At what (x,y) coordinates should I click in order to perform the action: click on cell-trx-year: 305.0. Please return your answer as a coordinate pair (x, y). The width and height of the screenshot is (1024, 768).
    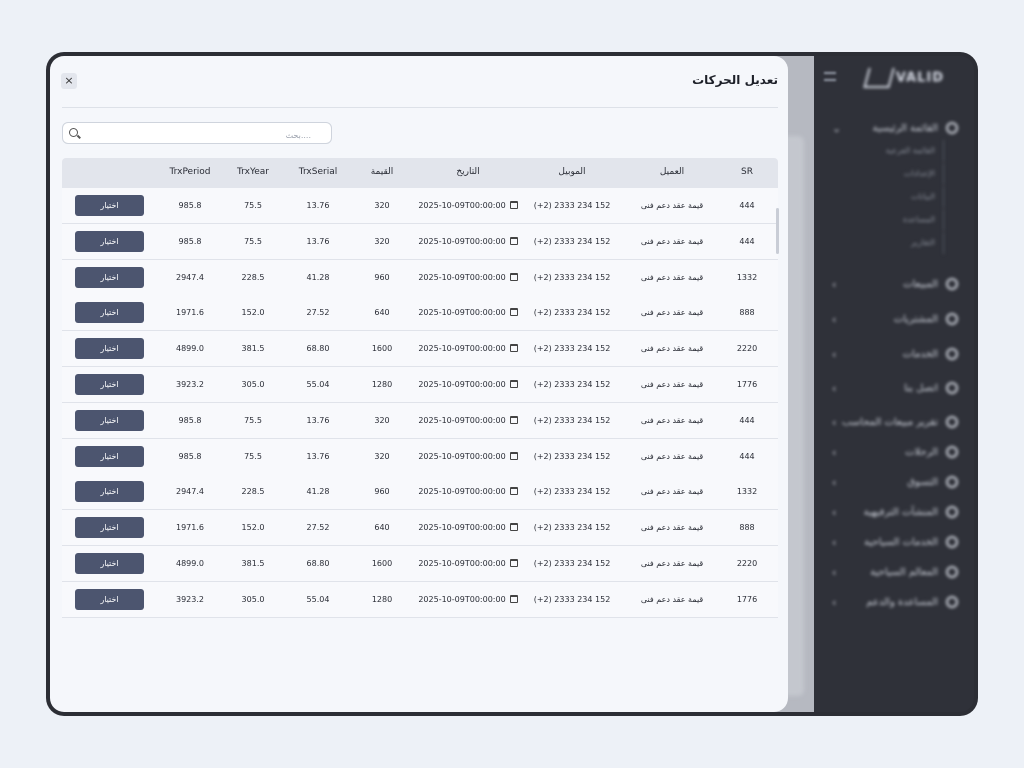
    Looking at the image, I should click on (253, 599).